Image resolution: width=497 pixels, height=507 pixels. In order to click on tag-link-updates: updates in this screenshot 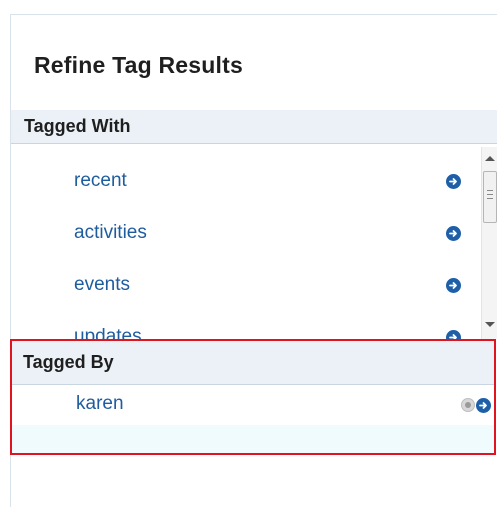, I will do `click(108, 332)`.